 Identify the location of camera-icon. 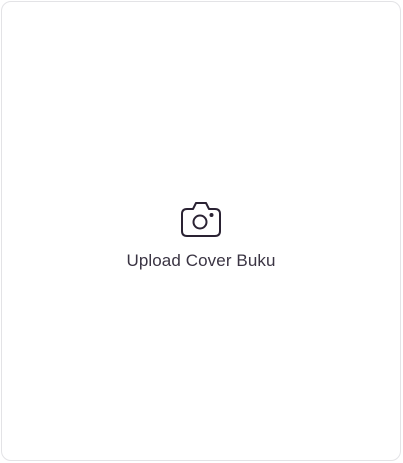
(201, 219).